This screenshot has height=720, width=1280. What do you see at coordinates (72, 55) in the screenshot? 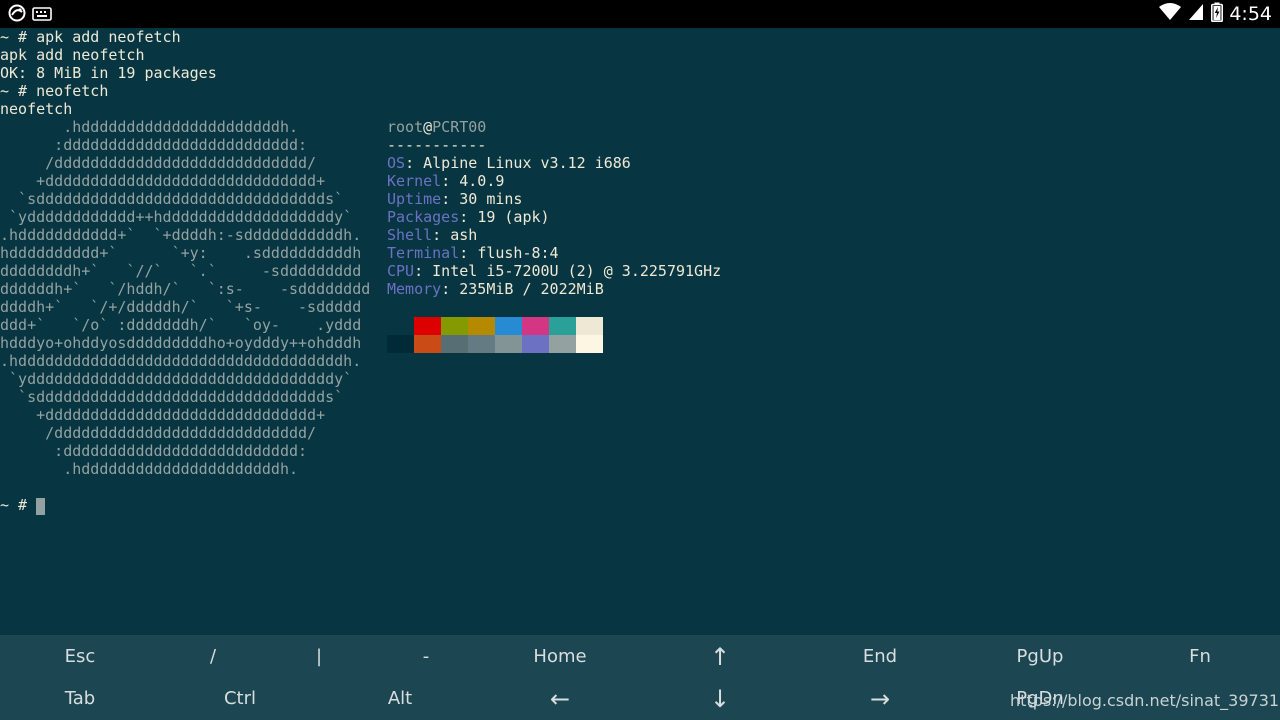
I see `terminal-line: apk add neofetch` at bounding box center [72, 55].